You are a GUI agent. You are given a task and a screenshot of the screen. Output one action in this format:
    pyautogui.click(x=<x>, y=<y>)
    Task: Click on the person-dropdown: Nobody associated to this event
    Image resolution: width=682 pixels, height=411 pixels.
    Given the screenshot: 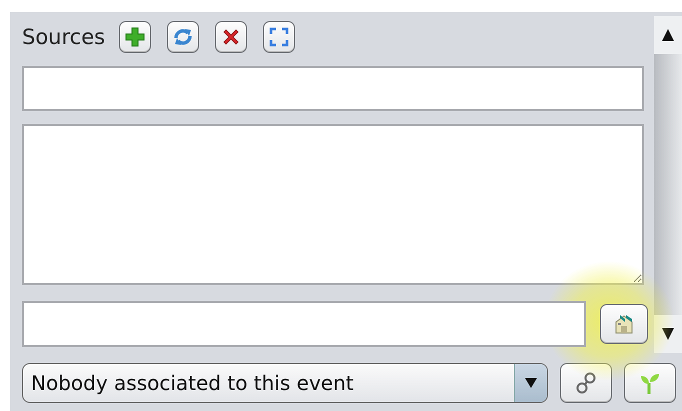 What is the action you would take?
    pyautogui.click(x=285, y=383)
    